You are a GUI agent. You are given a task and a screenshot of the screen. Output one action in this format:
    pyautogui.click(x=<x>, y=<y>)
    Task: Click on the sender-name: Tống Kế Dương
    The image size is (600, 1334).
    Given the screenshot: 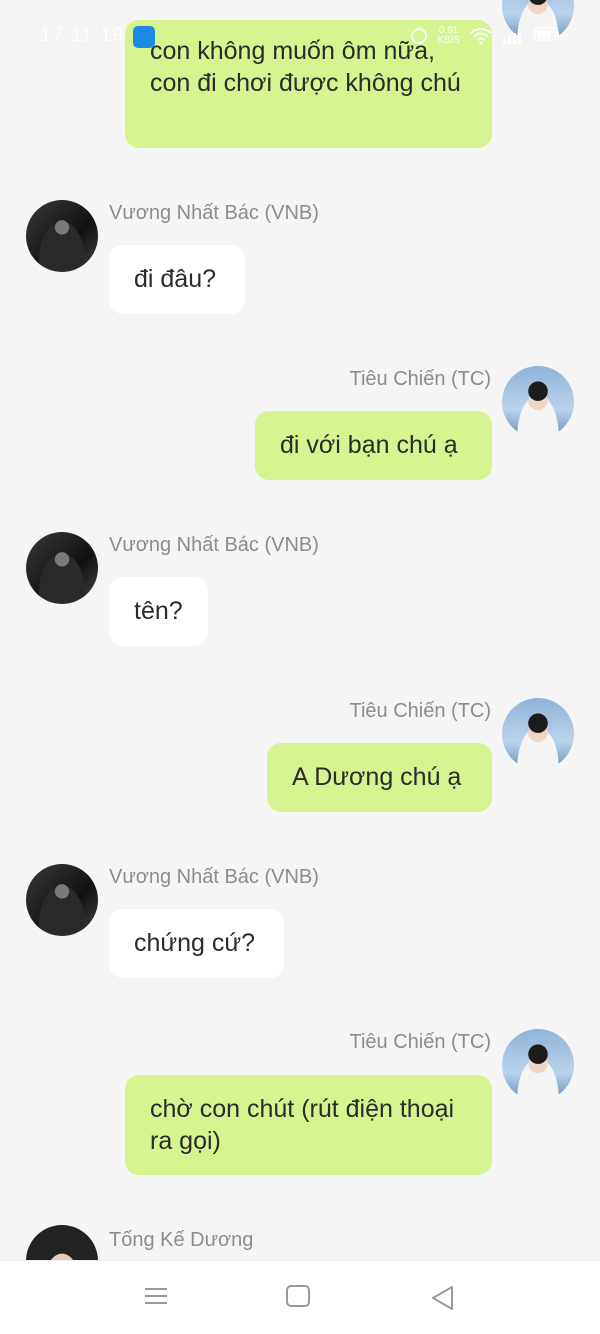 What is the action you would take?
    pyautogui.click(x=181, y=1240)
    